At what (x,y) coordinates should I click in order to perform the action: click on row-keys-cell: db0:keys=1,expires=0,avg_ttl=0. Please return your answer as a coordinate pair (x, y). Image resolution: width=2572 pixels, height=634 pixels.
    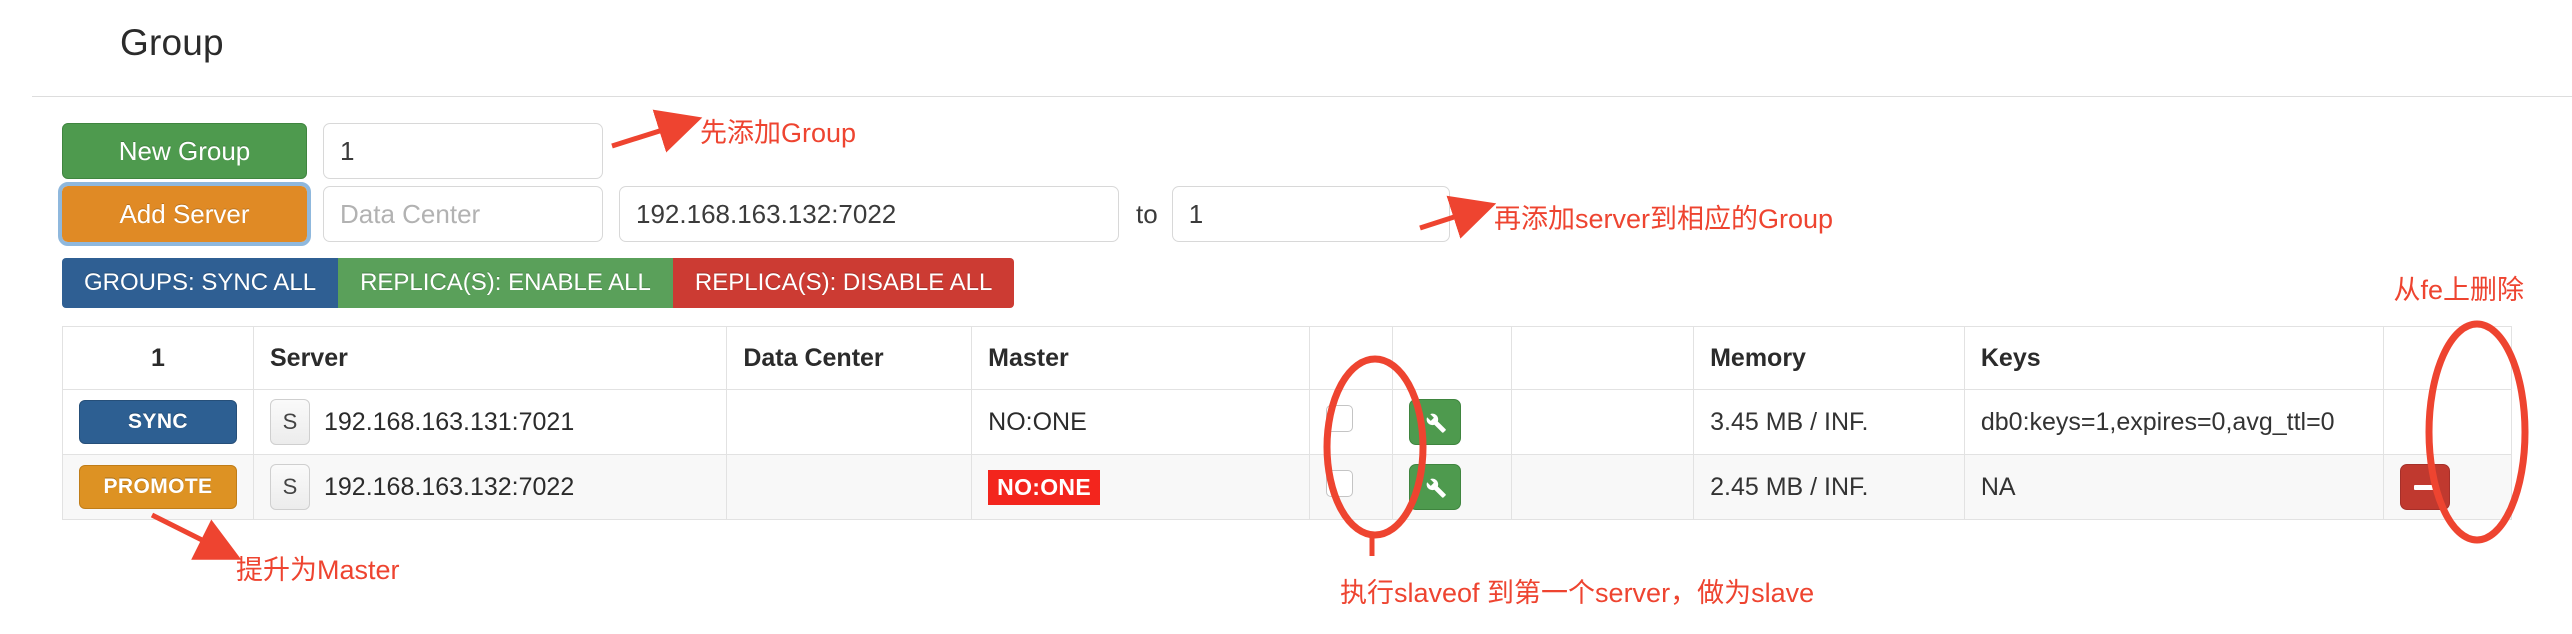
    Looking at the image, I should click on (2173, 422).